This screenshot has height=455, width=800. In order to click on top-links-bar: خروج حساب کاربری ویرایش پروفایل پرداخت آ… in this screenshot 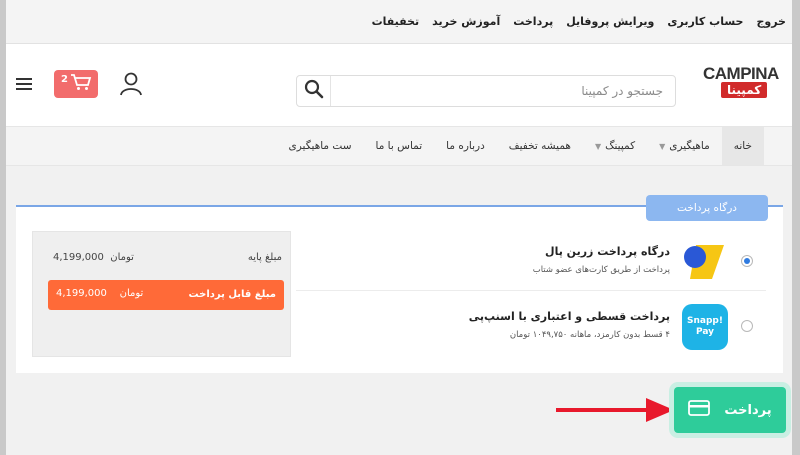, I will do `click(399, 22)`.